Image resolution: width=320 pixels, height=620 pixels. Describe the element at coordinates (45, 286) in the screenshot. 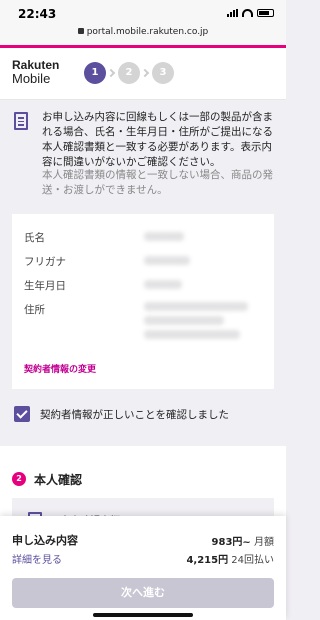

I see `field-birthdate-label: 生年月日` at that location.